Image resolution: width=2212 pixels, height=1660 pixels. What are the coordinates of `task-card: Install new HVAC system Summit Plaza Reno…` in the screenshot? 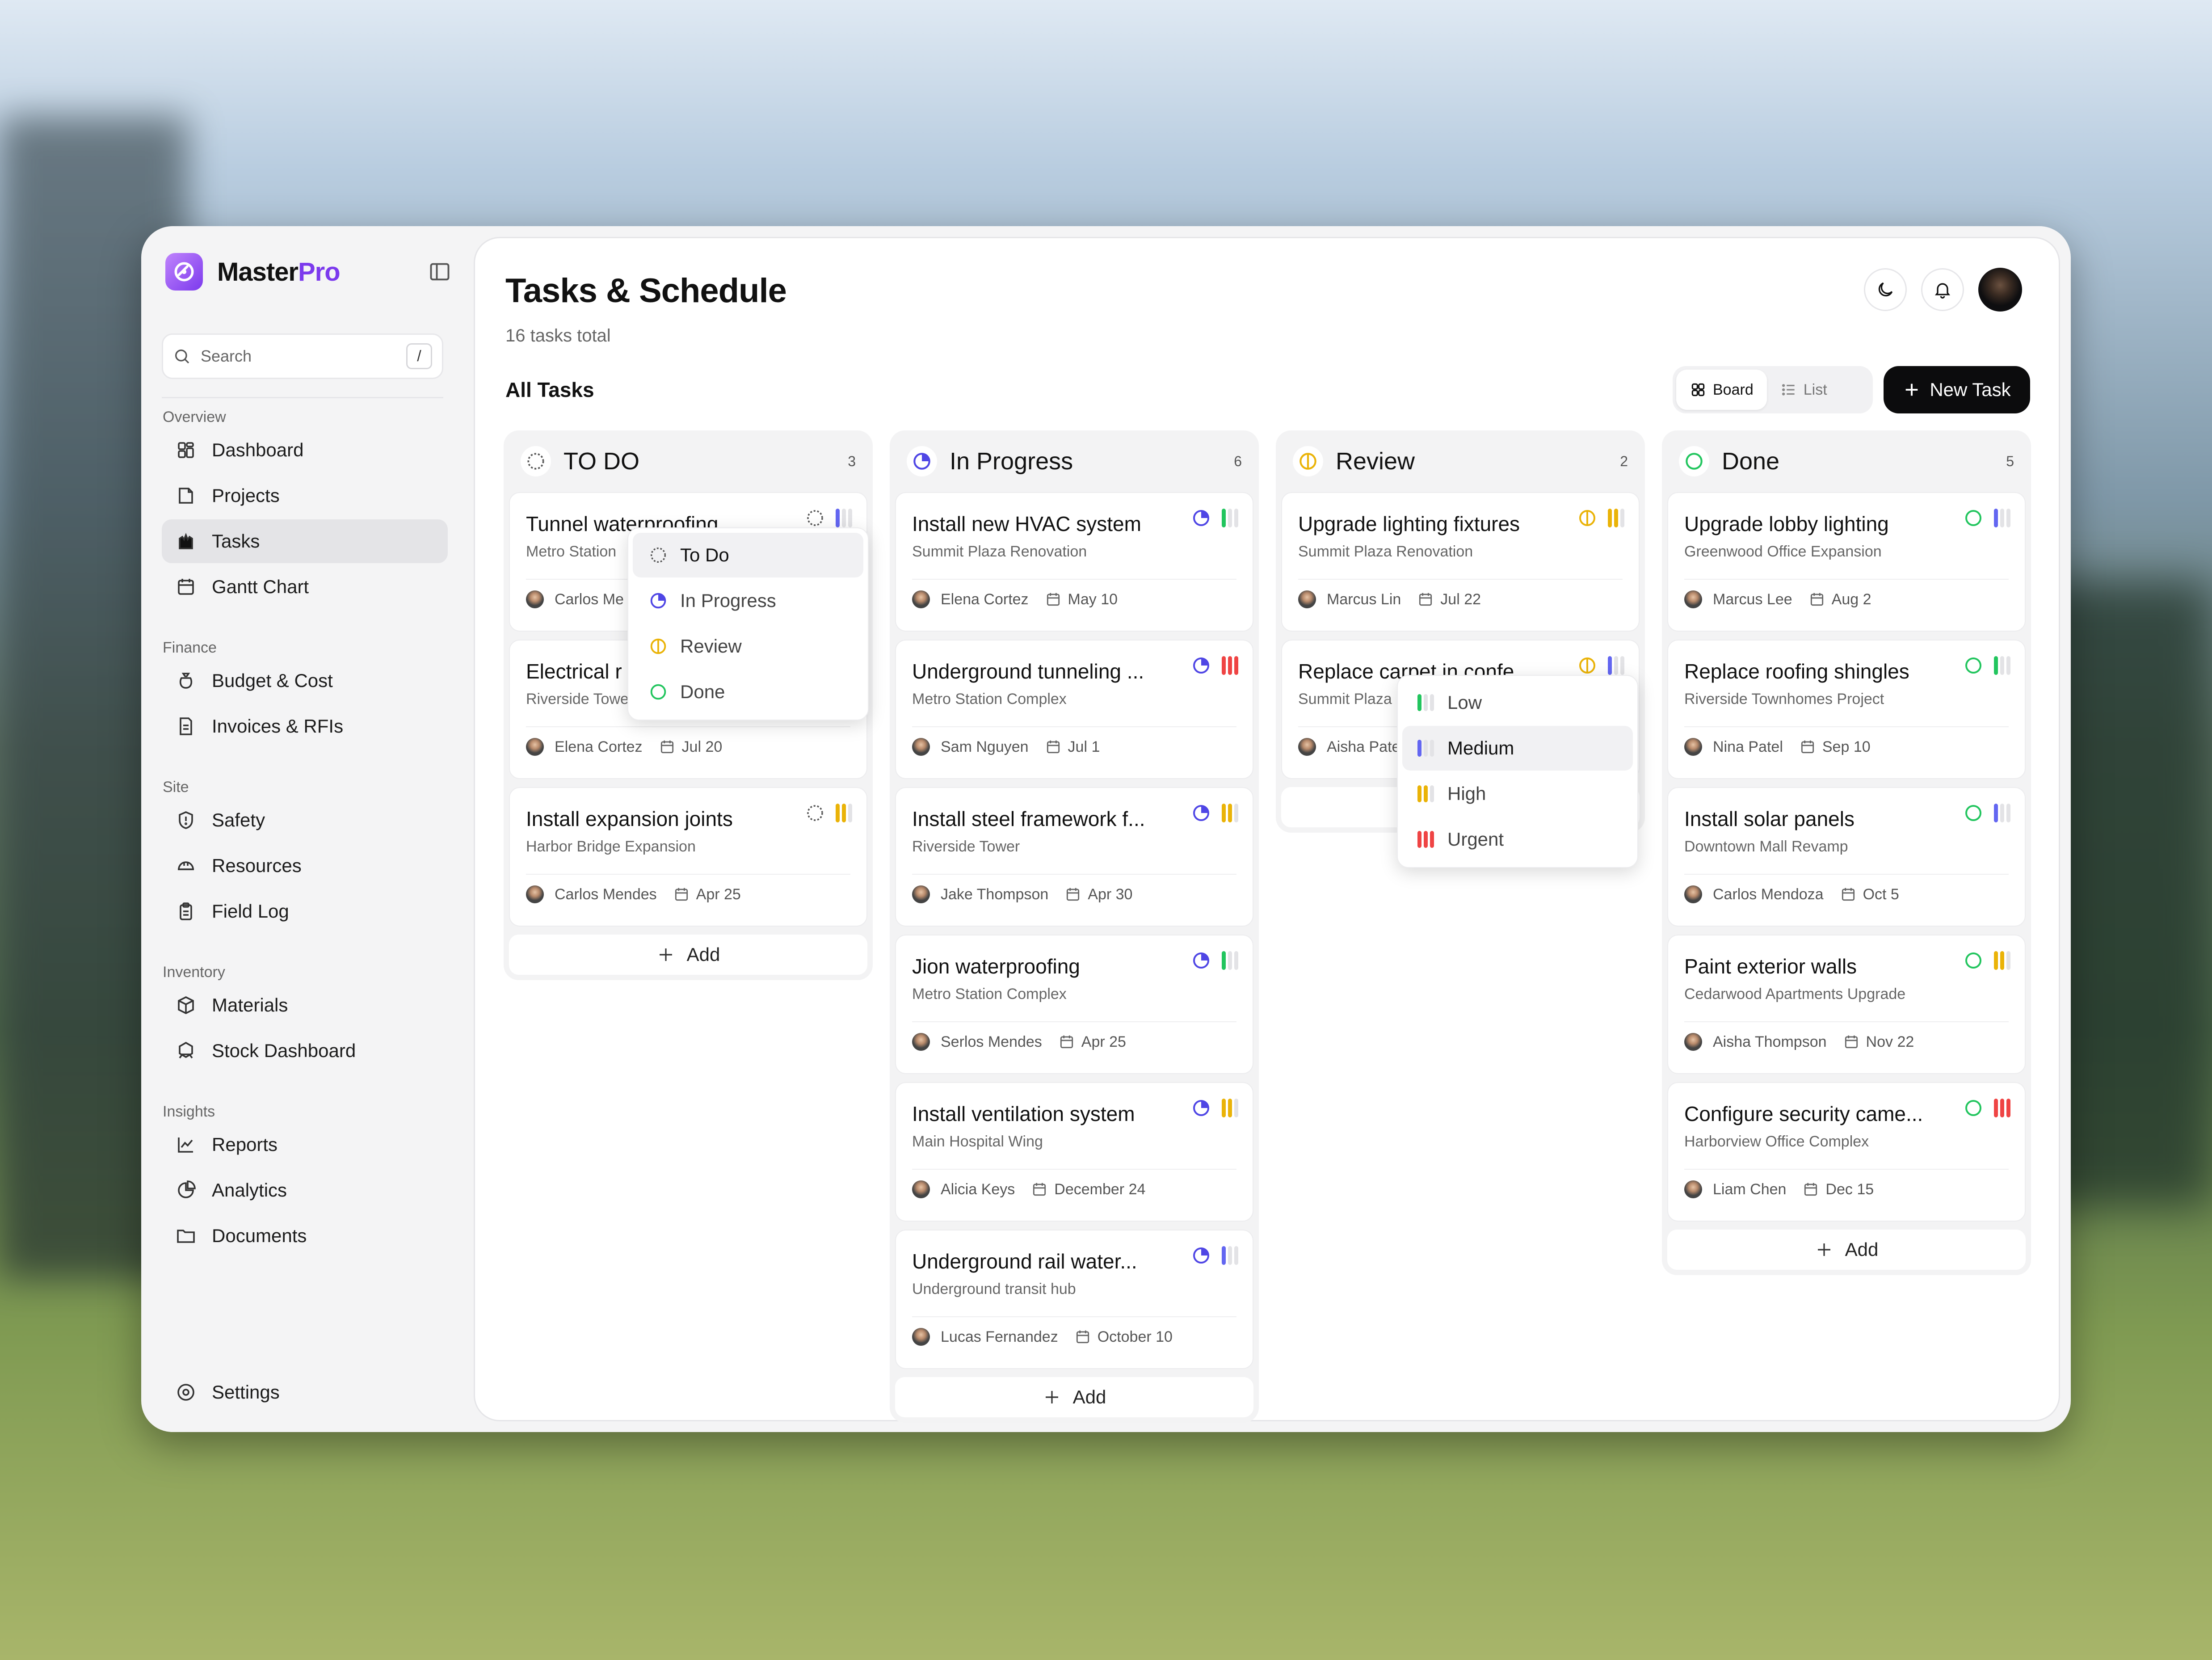 It's located at (1074, 562).